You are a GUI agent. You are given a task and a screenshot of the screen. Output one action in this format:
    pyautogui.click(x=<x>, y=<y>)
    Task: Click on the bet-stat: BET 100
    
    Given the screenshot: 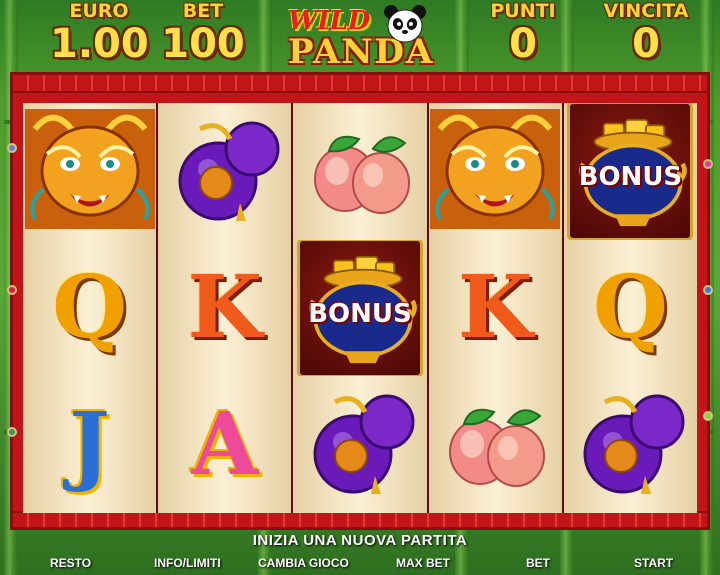 What is the action you would take?
    pyautogui.click(x=203, y=33)
    